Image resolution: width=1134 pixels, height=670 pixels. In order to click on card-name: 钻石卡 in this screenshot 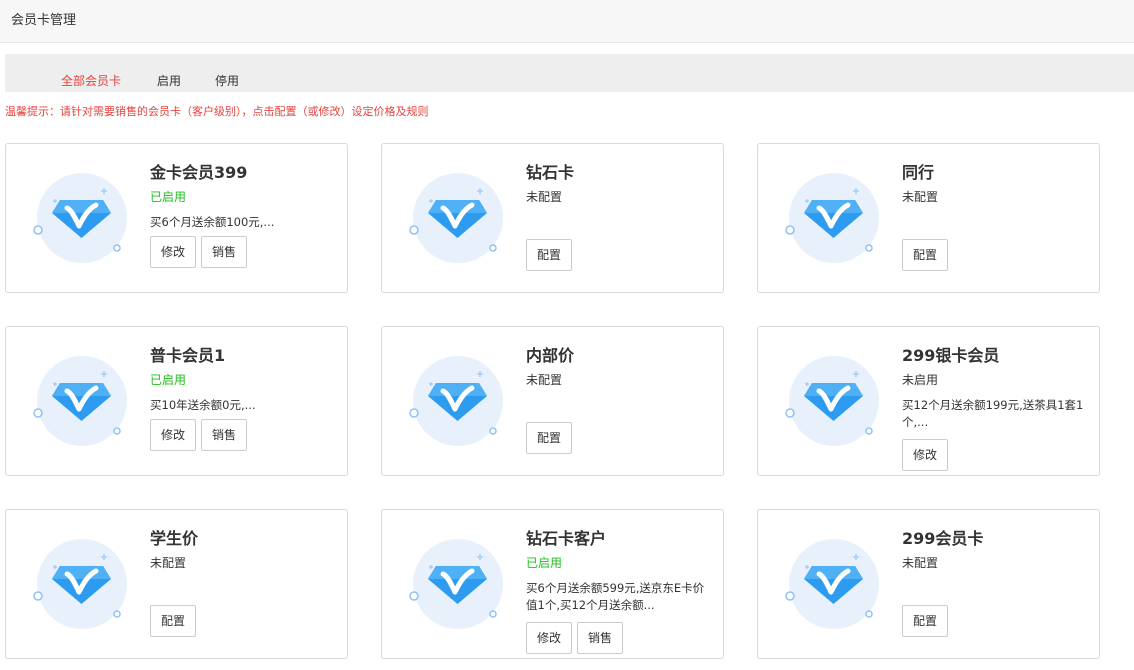, I will do `click(550, 172)`.